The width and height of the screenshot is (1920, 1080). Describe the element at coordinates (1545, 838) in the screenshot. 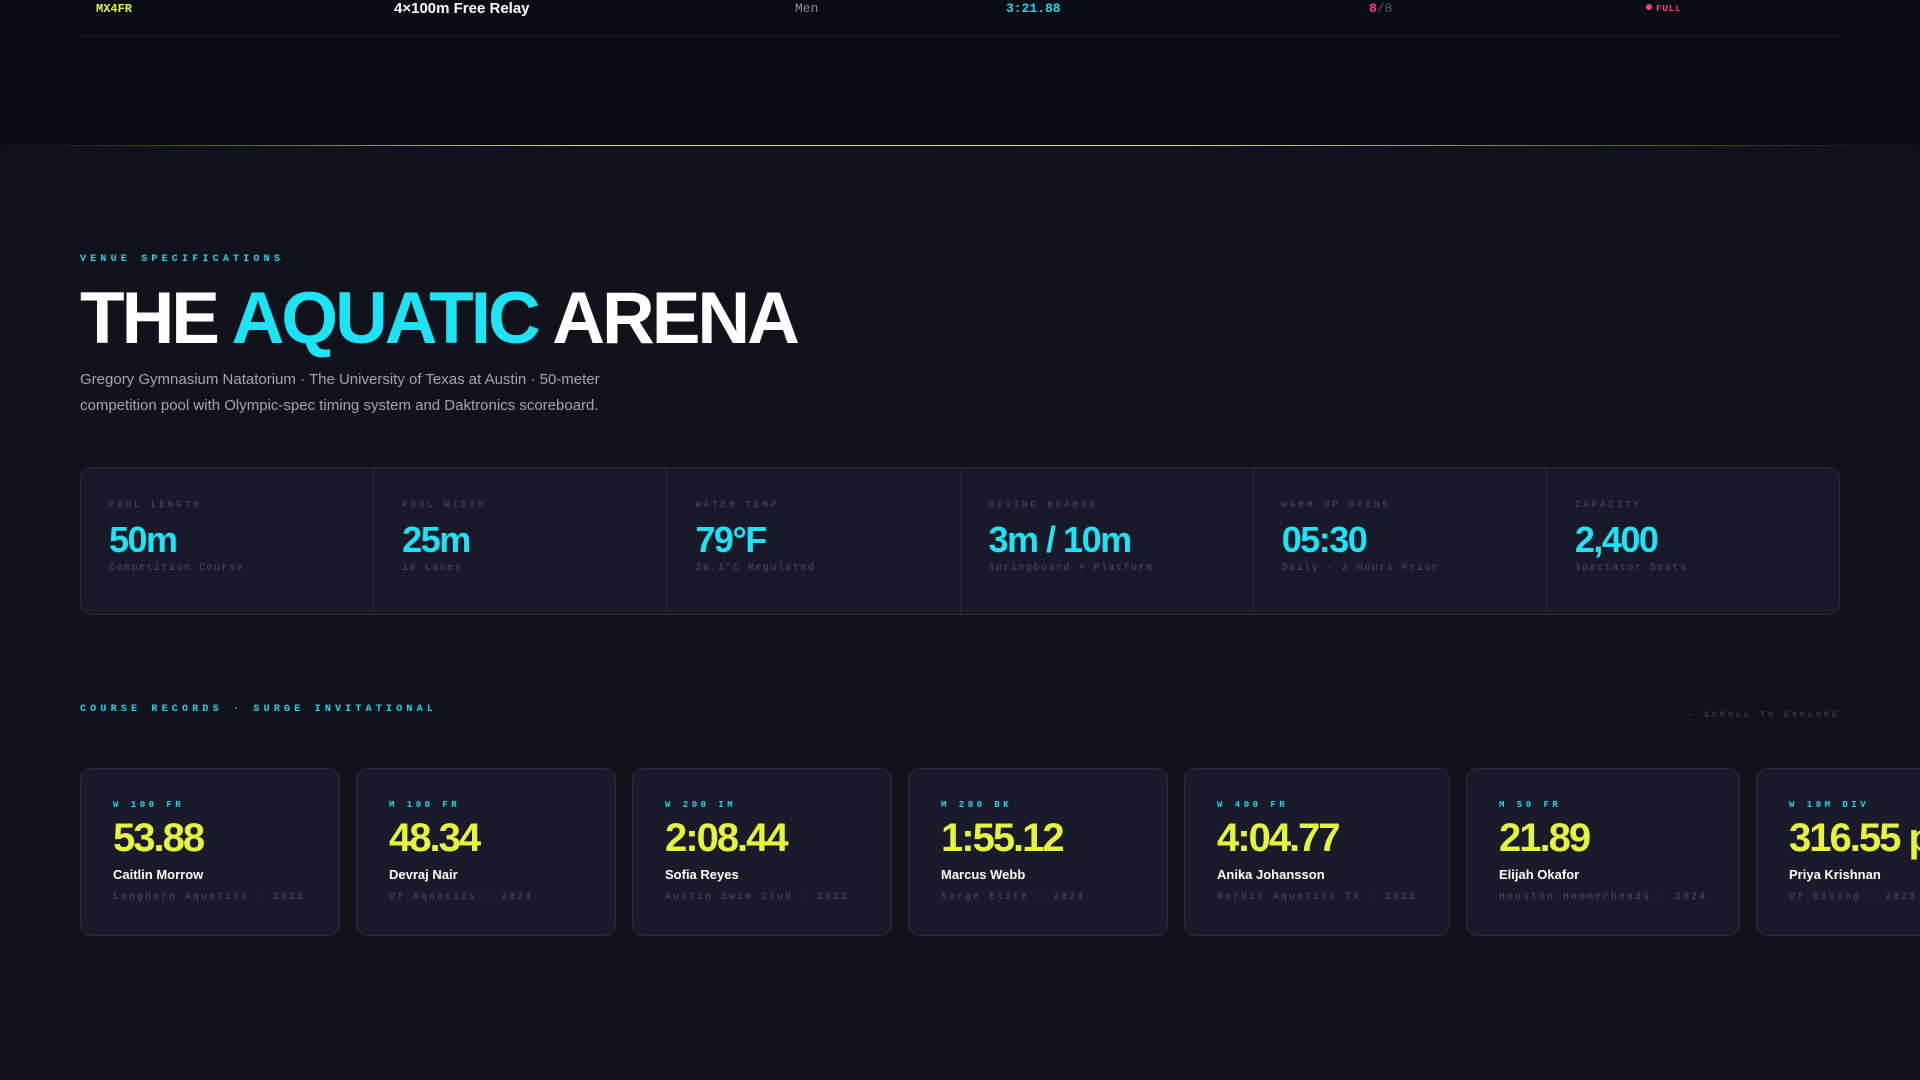

I see `record-time: 21.89` at that location.